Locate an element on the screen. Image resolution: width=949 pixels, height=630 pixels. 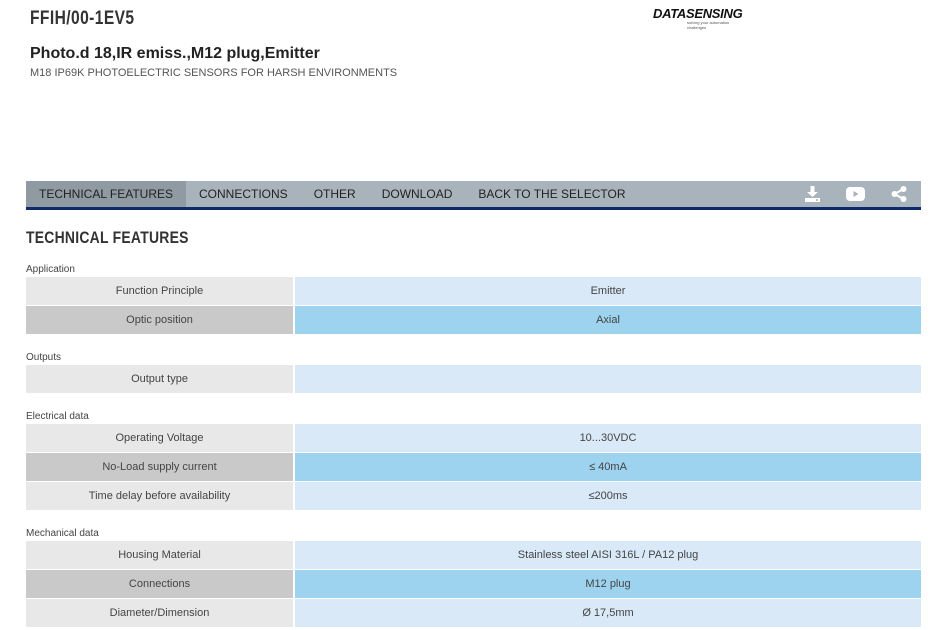
spec-value: ≤ 40mA is located at coordinates (608, 467).